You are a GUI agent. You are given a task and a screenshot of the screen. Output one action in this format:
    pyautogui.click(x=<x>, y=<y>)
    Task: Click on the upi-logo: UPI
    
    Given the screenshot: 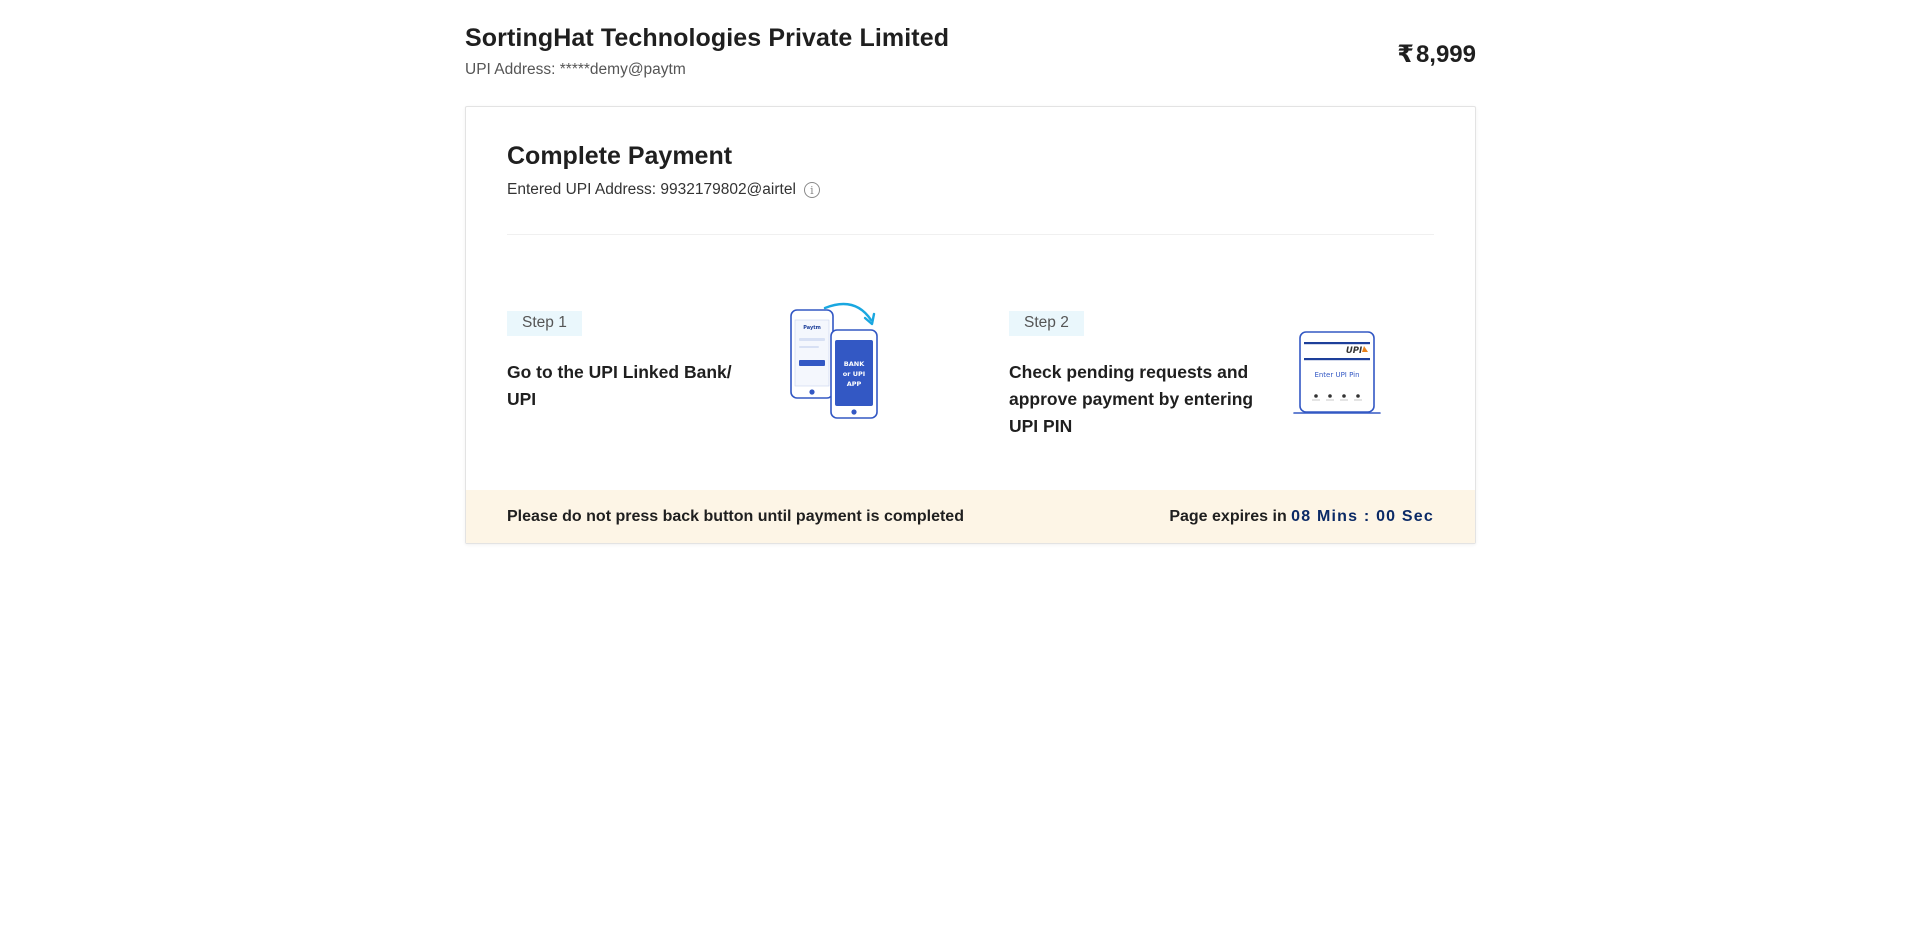 What is the action you would take?
    pyautogui.click(x=1354, y=351)
    